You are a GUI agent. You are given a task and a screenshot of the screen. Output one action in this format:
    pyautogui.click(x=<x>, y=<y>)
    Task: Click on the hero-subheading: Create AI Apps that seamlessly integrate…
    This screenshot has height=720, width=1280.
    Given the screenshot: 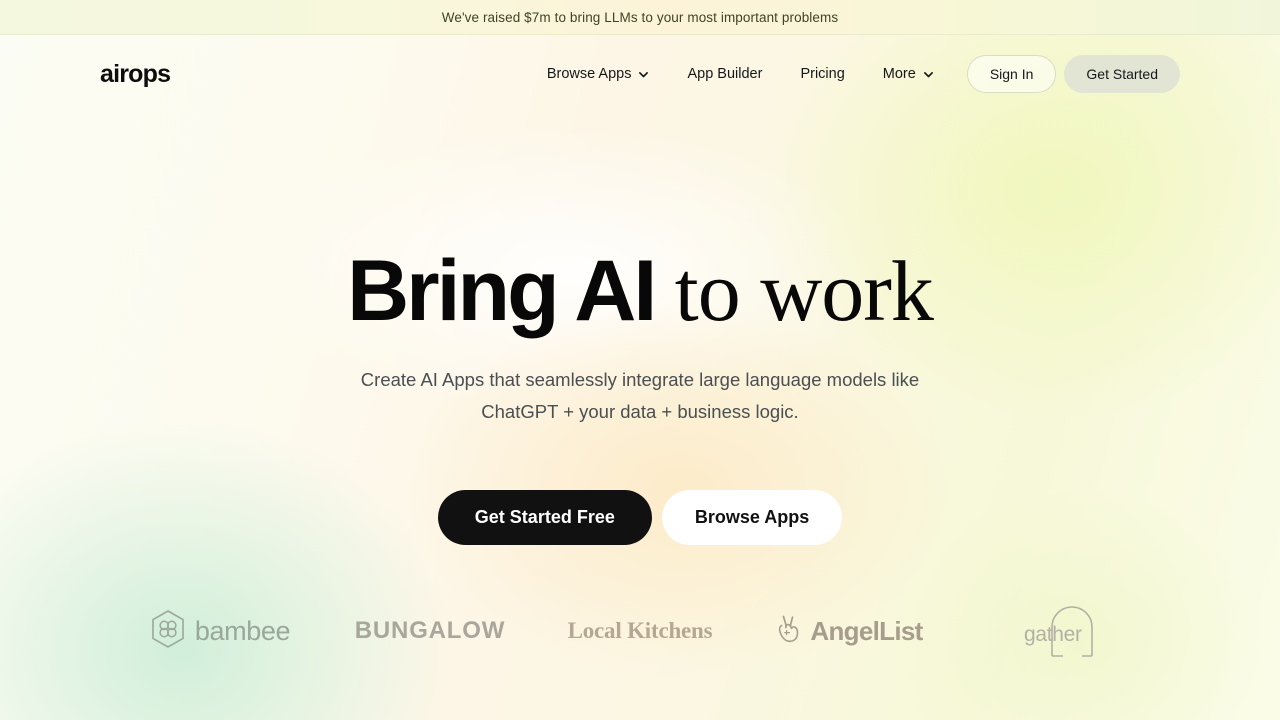 What is the action you would take?
    pyautogui.click(x=640, y=395)
    